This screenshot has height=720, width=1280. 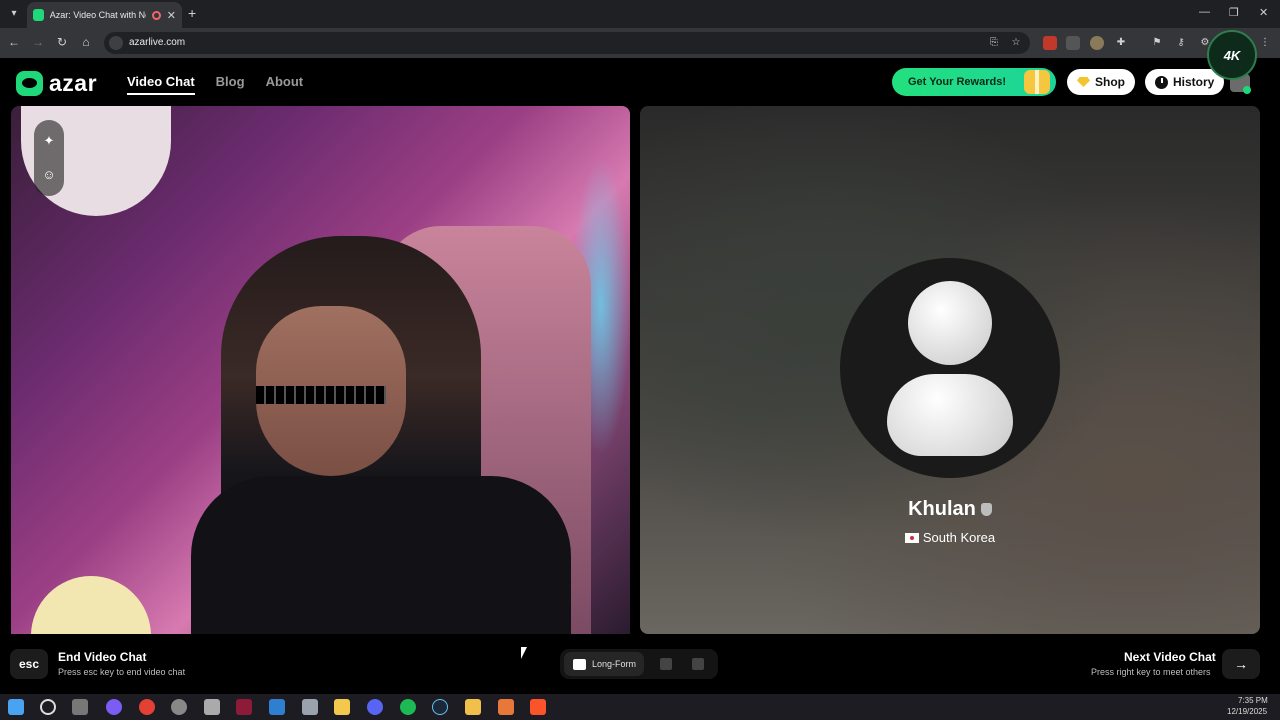 I want to click on layout-switcher: Long-Form, so click(x=639, y=664).